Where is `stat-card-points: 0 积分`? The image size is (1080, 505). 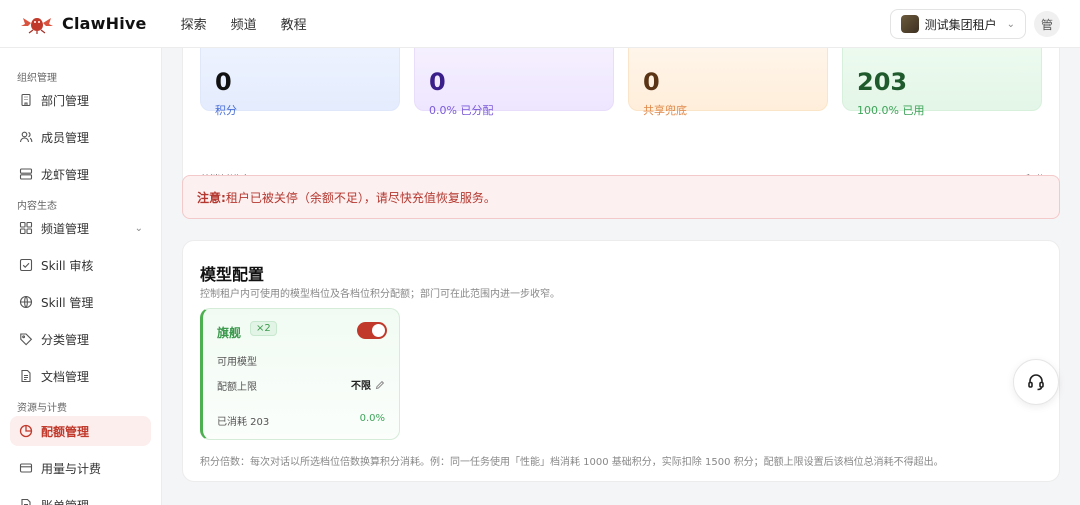 stat-card-points: 0 积分 is located at coordinates (300, 78).